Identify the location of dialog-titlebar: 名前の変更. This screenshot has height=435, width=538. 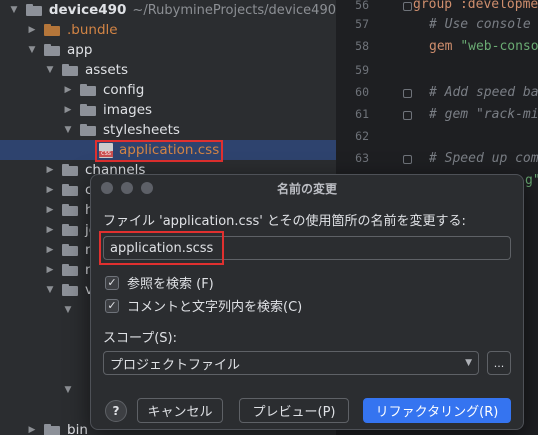
(307, 188).